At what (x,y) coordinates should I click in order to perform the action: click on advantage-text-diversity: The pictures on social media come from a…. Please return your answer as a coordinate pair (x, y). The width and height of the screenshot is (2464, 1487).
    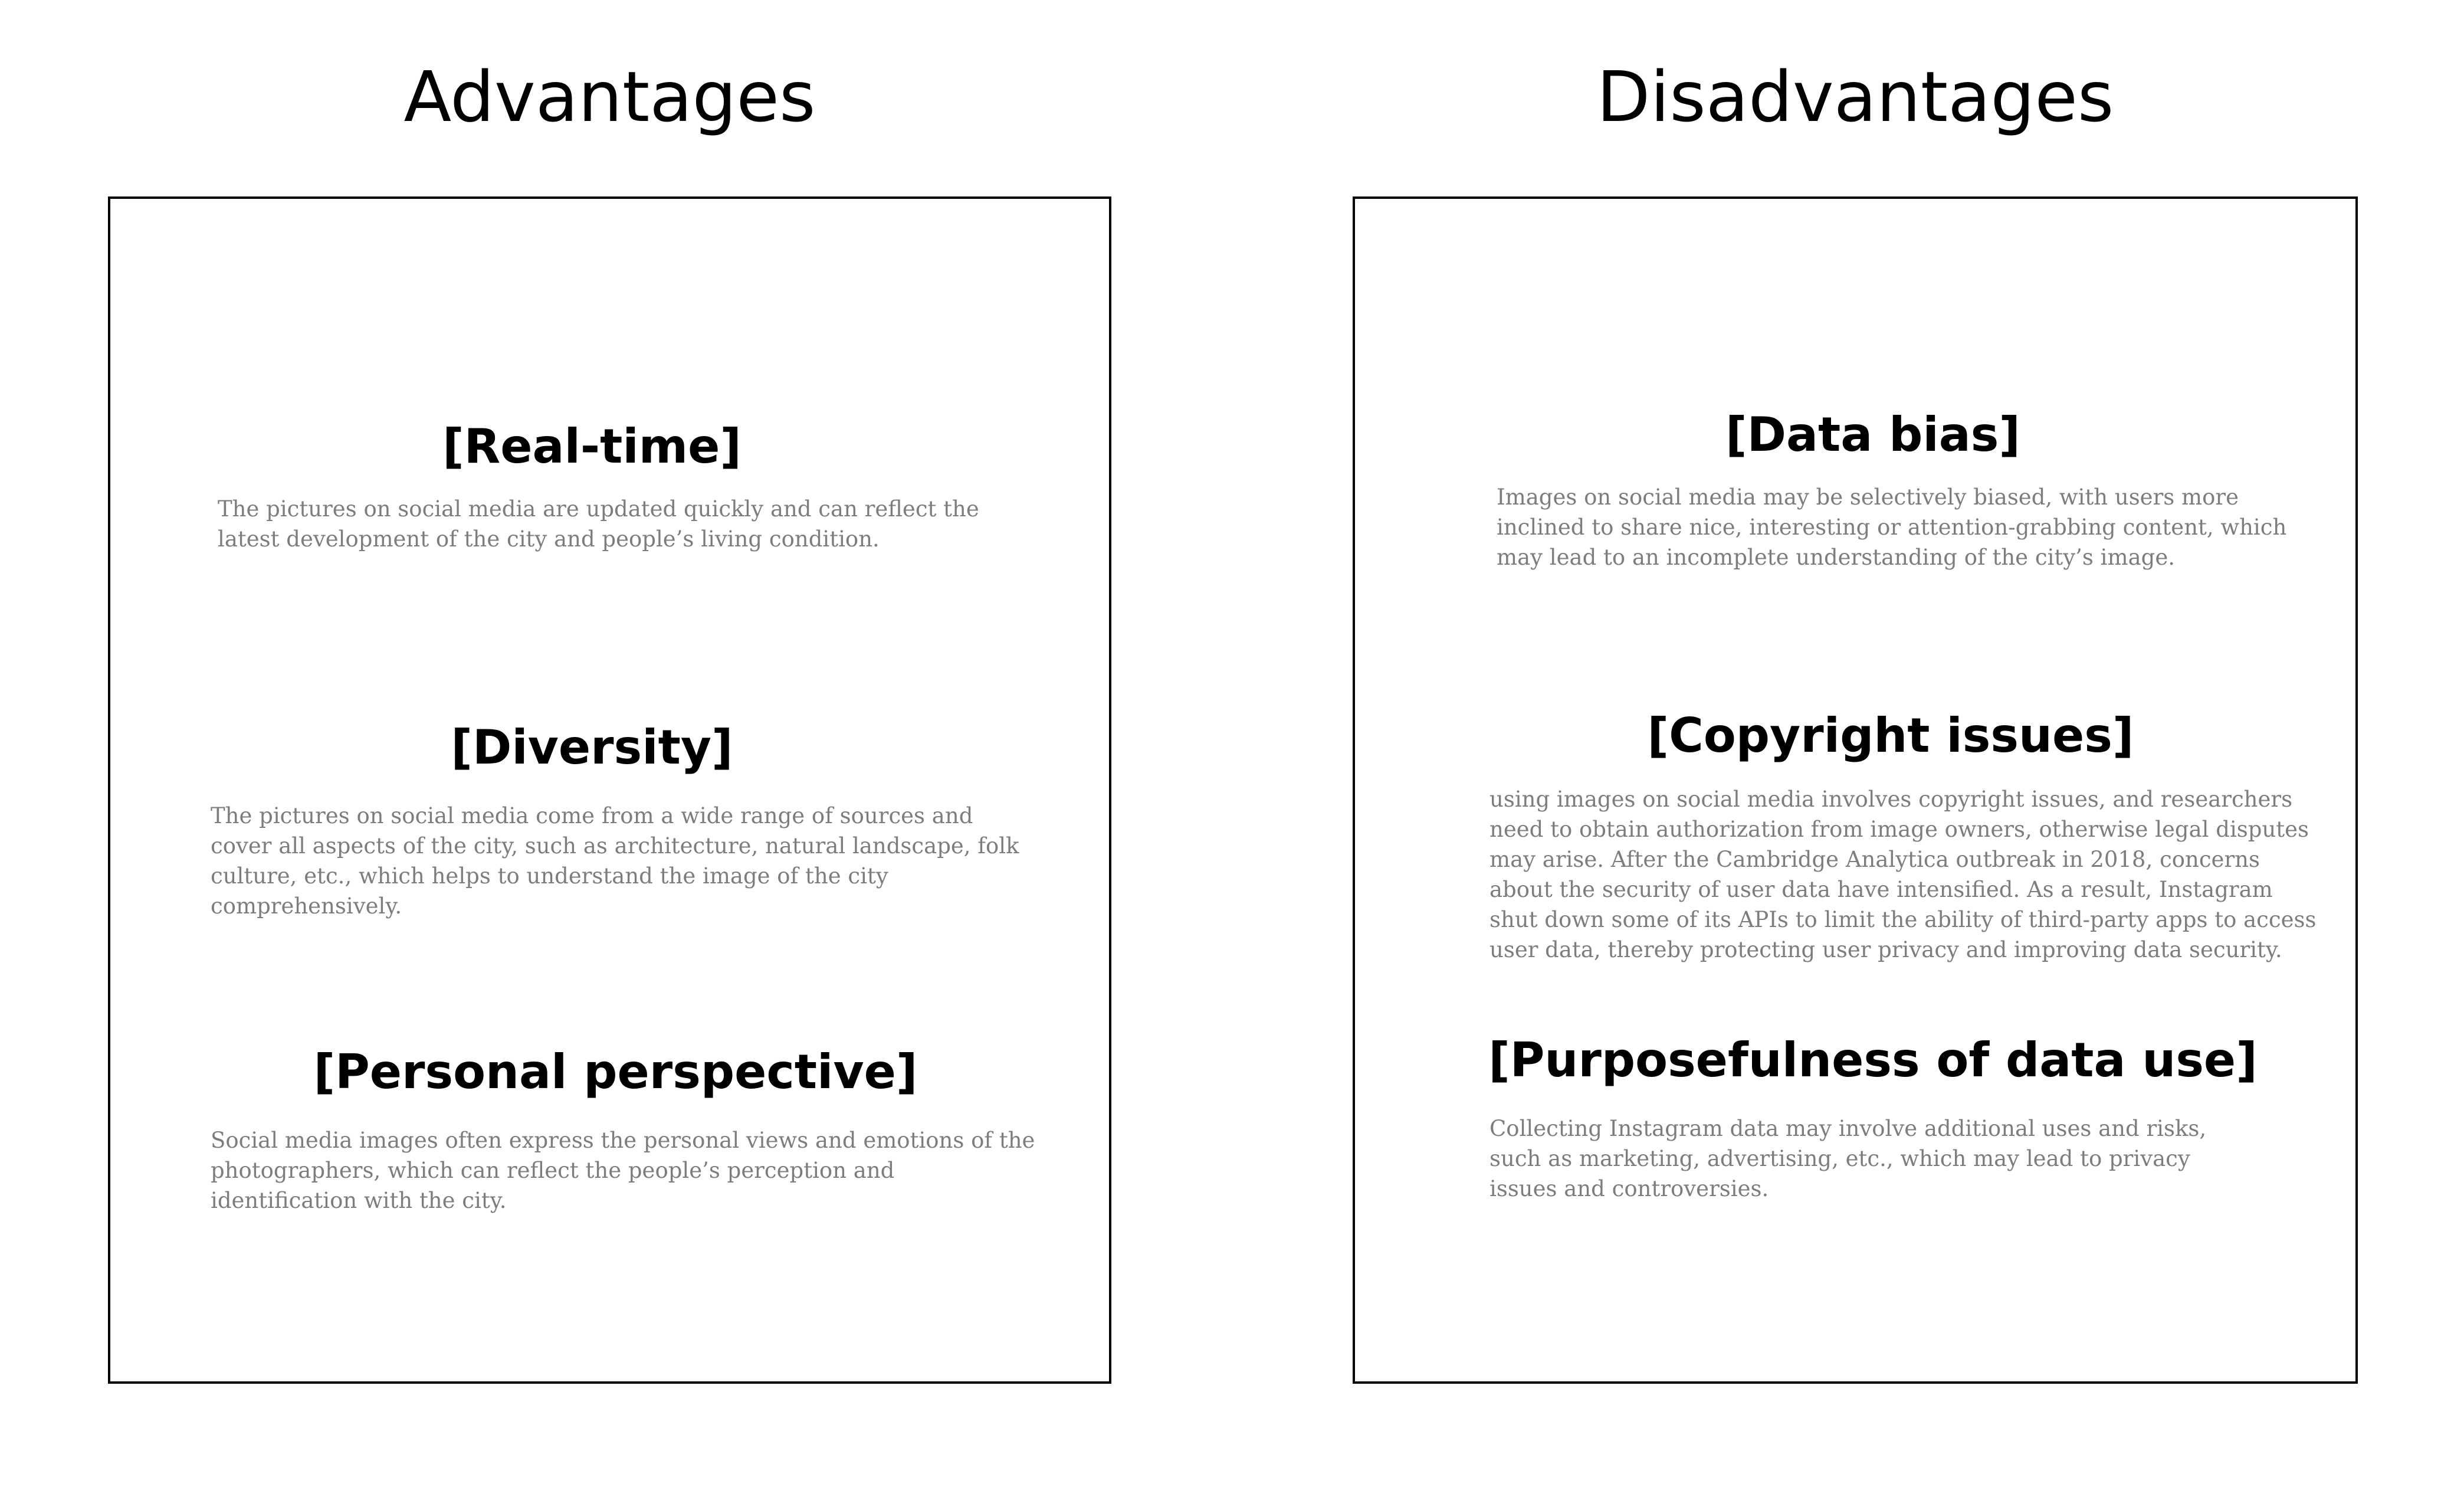
    Looking at the image, I should click on (615, 861).